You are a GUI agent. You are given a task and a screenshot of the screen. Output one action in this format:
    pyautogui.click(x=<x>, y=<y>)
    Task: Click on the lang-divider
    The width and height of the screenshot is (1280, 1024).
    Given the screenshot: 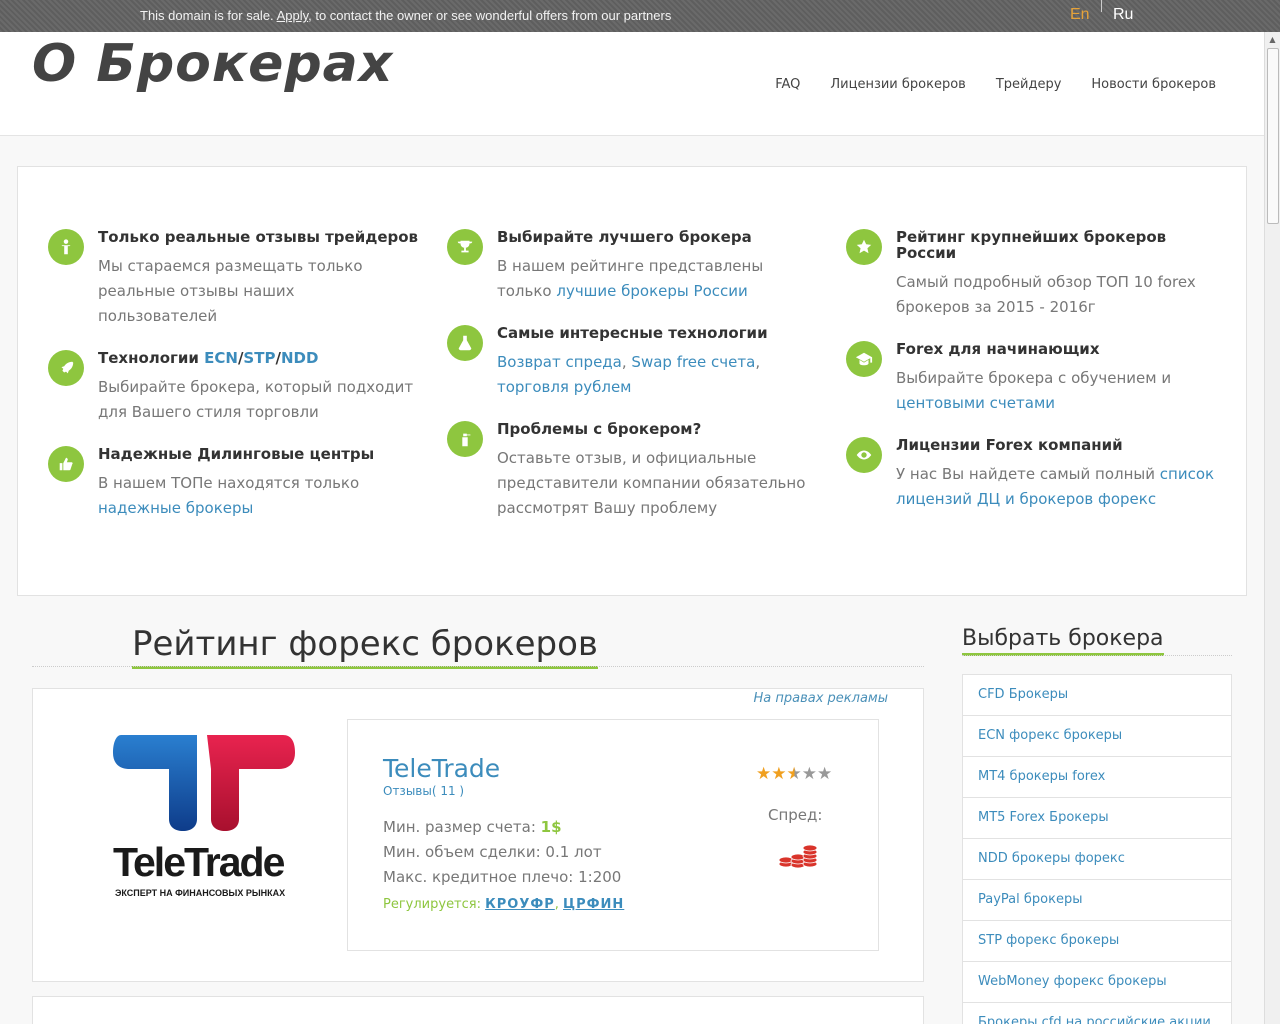 What is the action you would take?
    pyautogui.click(x=1101, y=6)
    